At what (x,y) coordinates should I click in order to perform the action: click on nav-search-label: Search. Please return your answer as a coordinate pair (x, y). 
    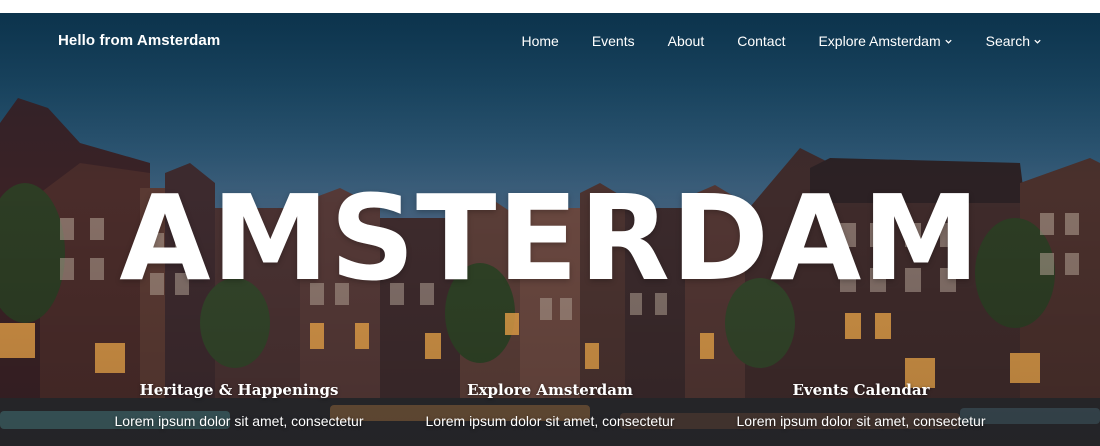
    Looking at the image, I should click on (1007, 41).